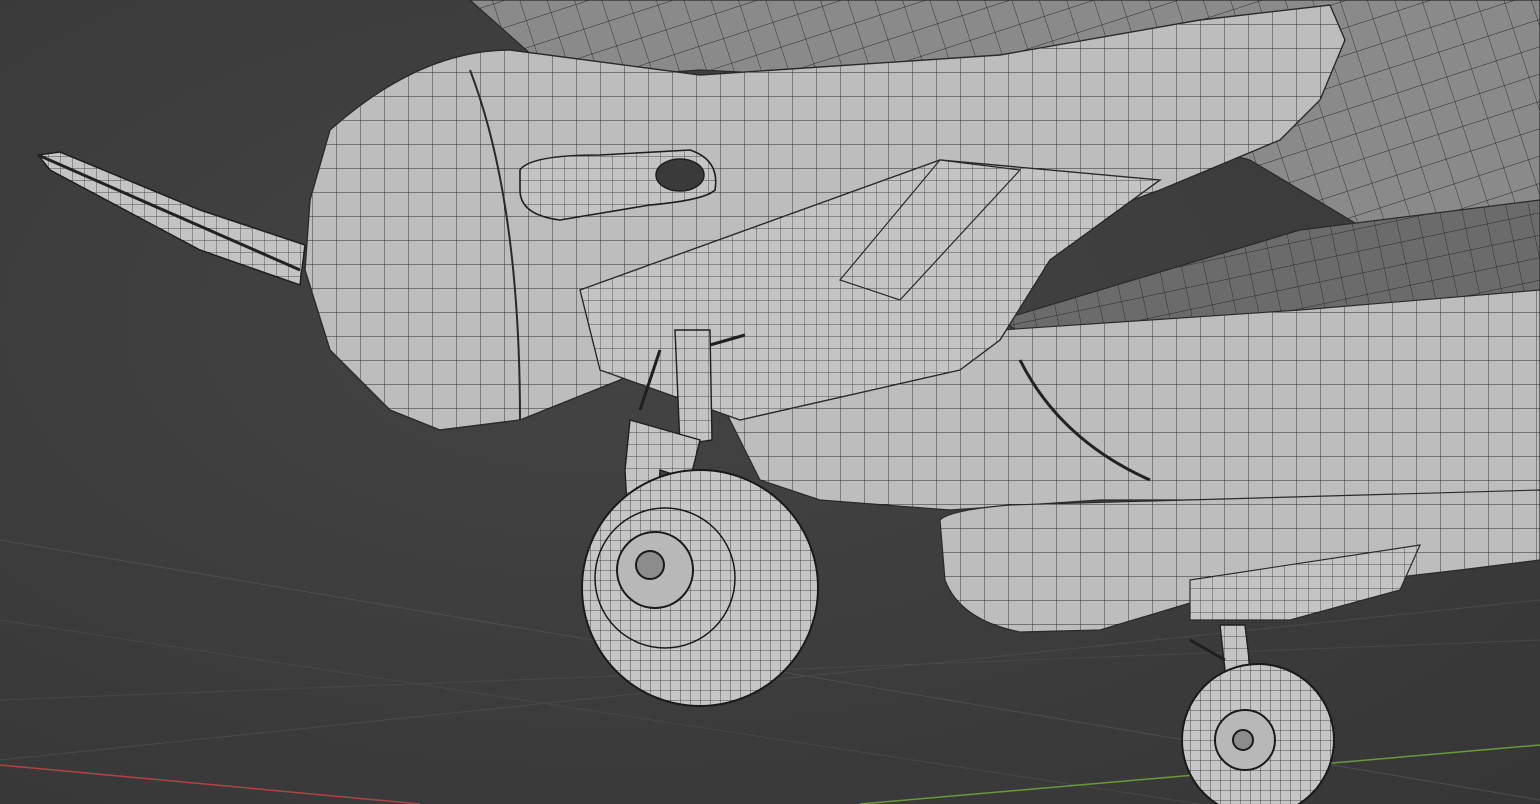  Describe the element at coordinates (1239, 561) in the screenshot. I see `drop-tank-icon` at that location.